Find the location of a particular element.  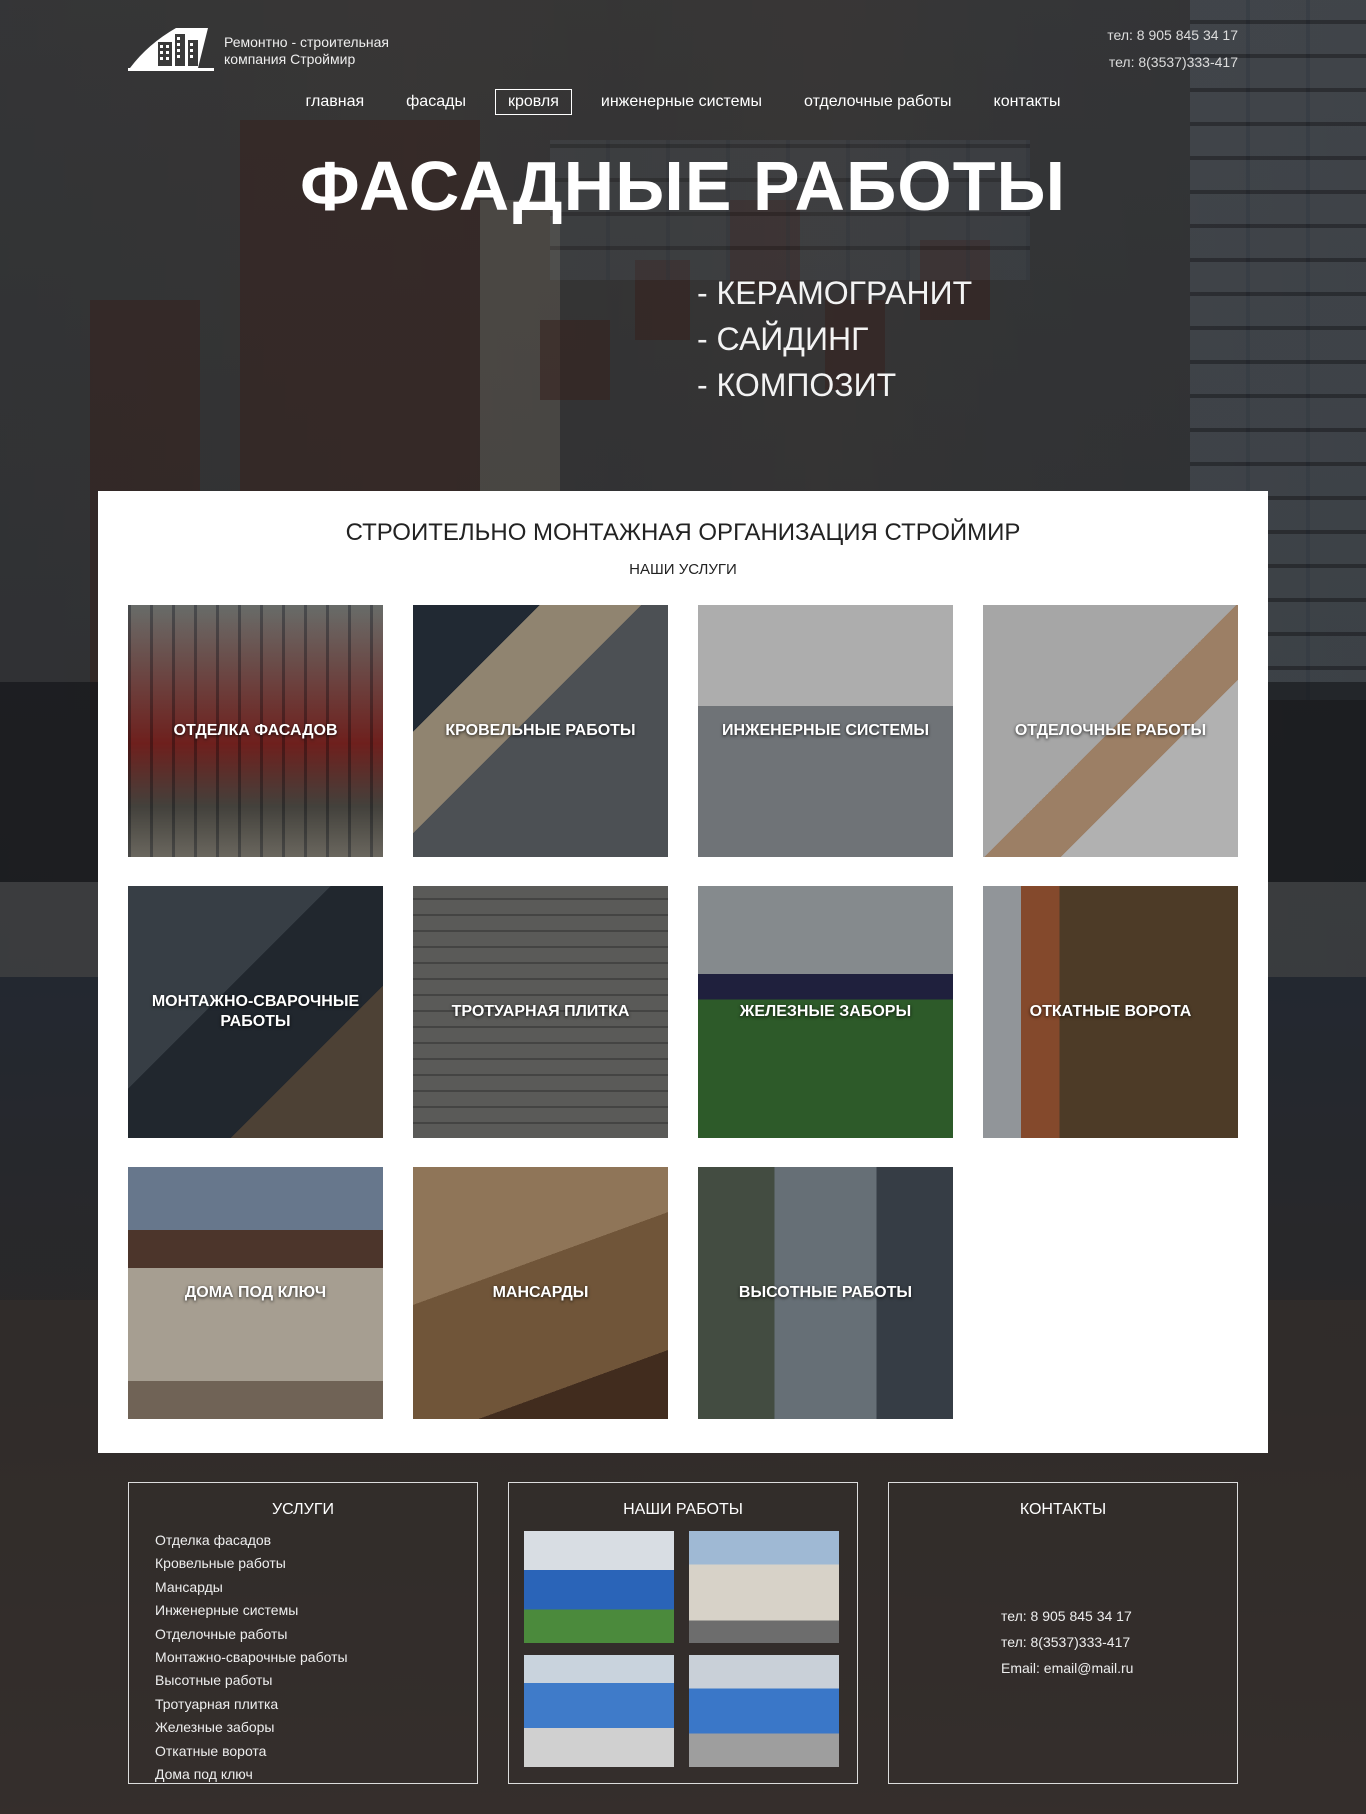

contact-phone-2: тел: 8(3537)333-417 is located at coordinates (1066, 1642).